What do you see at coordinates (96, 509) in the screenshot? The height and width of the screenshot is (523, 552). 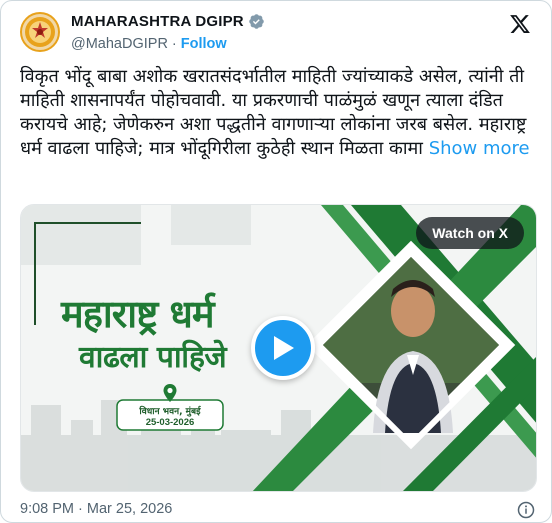 I see `tweet-timestamp: 9:08 PM · Mar 25, 2026` at bounding box center [96, 509].